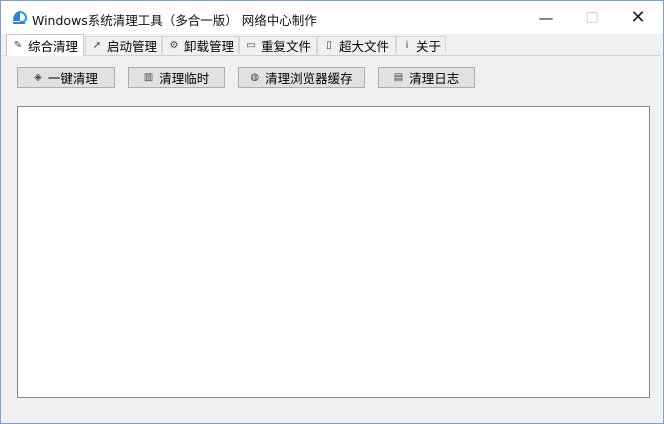 The height and width of the screenshot is (424, 664). What do you see at coordinates (364, 46) in the screenshot?
I see `tab-label: 超大文件` at bounding box center [364, 46].